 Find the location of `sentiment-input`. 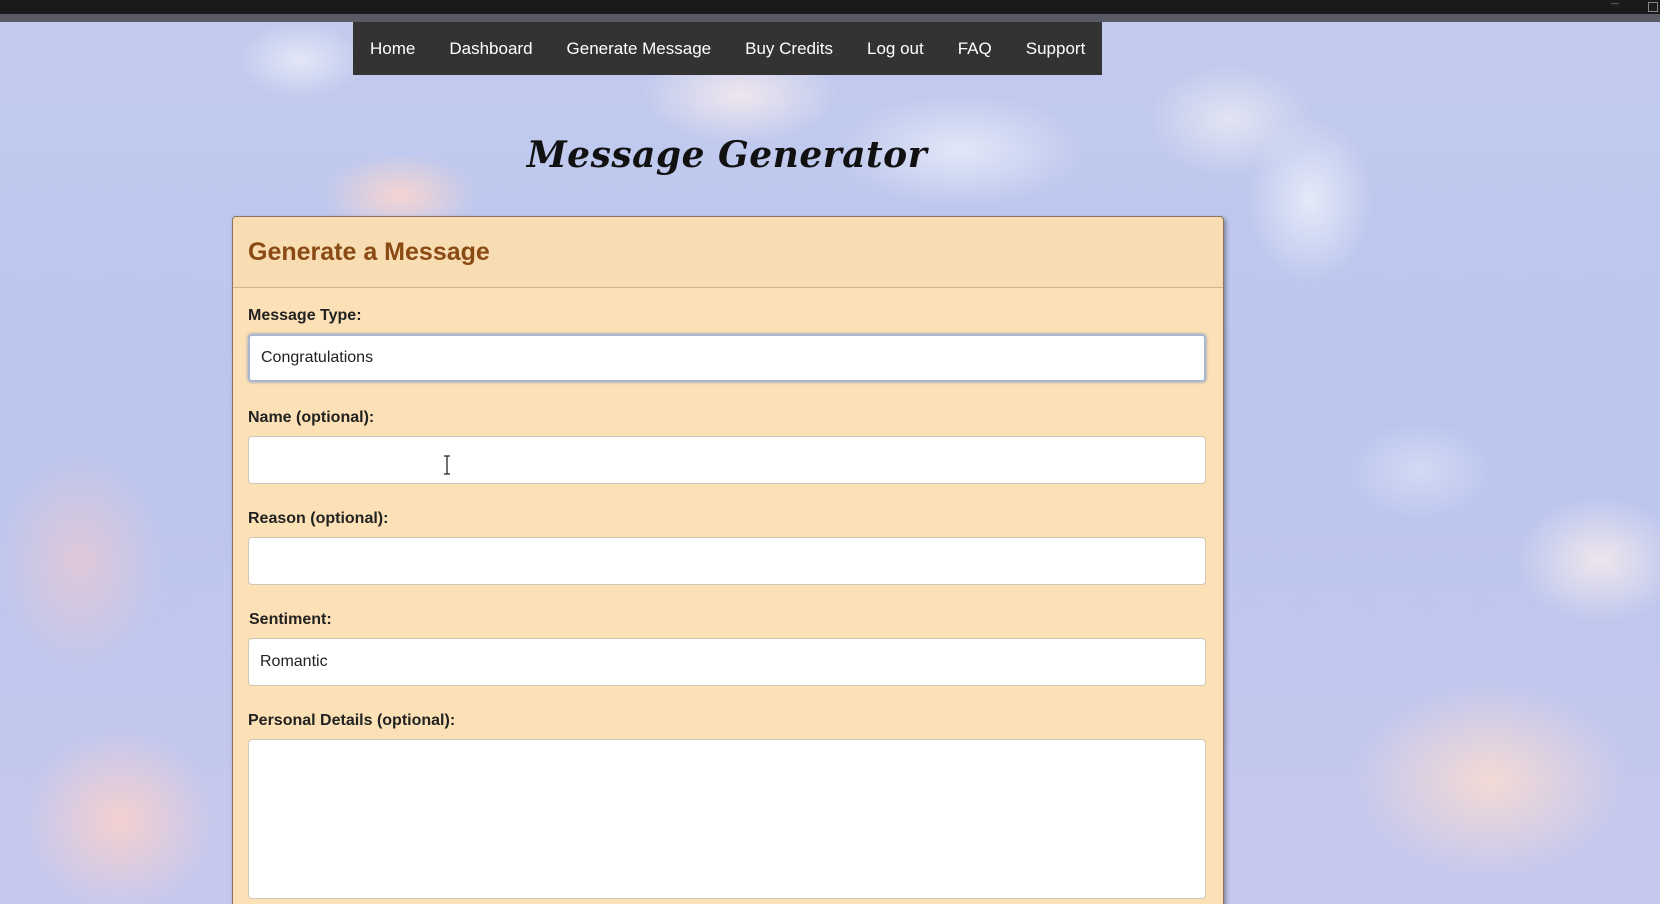

sentiment-input is located at coordinates (727, 662).